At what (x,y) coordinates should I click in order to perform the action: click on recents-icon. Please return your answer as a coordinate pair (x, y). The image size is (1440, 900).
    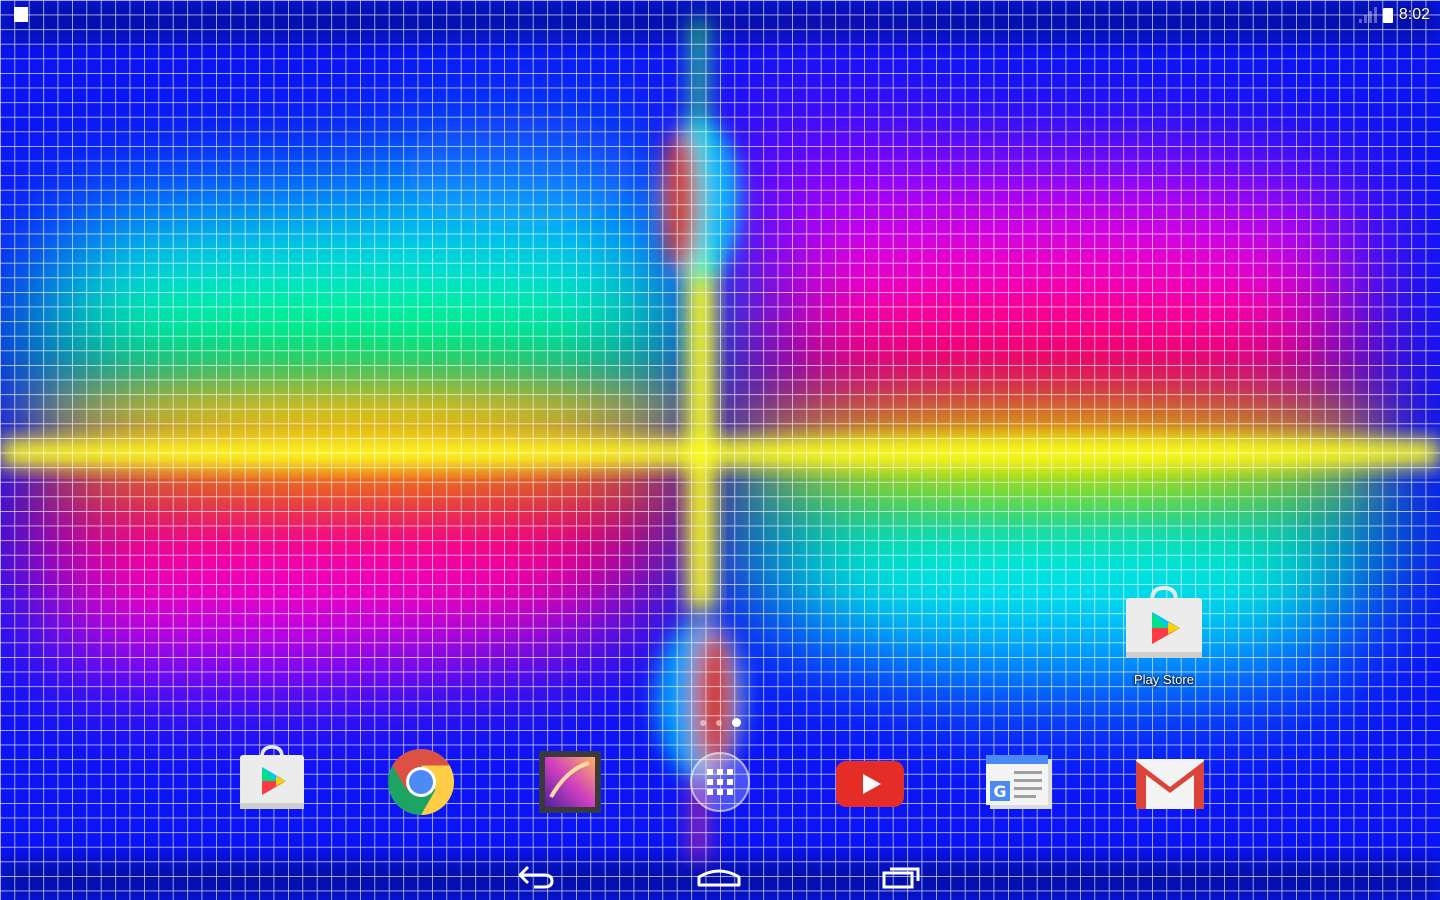
    Looking at the image, I should click on (901, 878).